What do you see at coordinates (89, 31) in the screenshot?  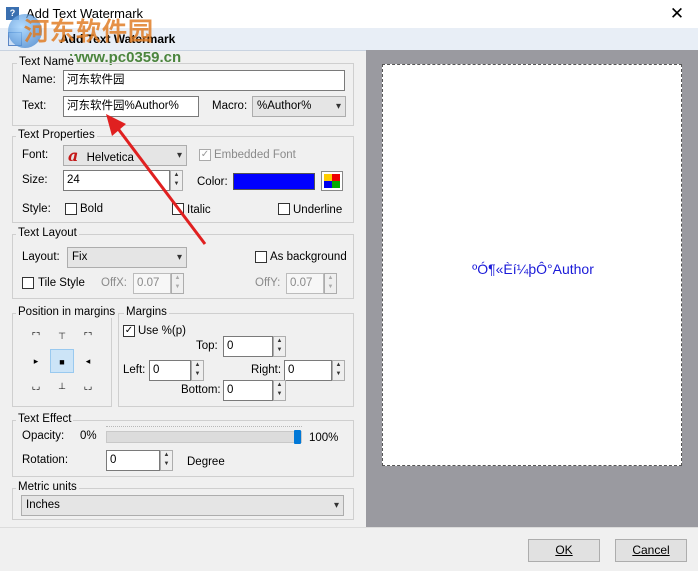 I see `site-watermark-name: 河东软件园` at bounding box center [89, 31].